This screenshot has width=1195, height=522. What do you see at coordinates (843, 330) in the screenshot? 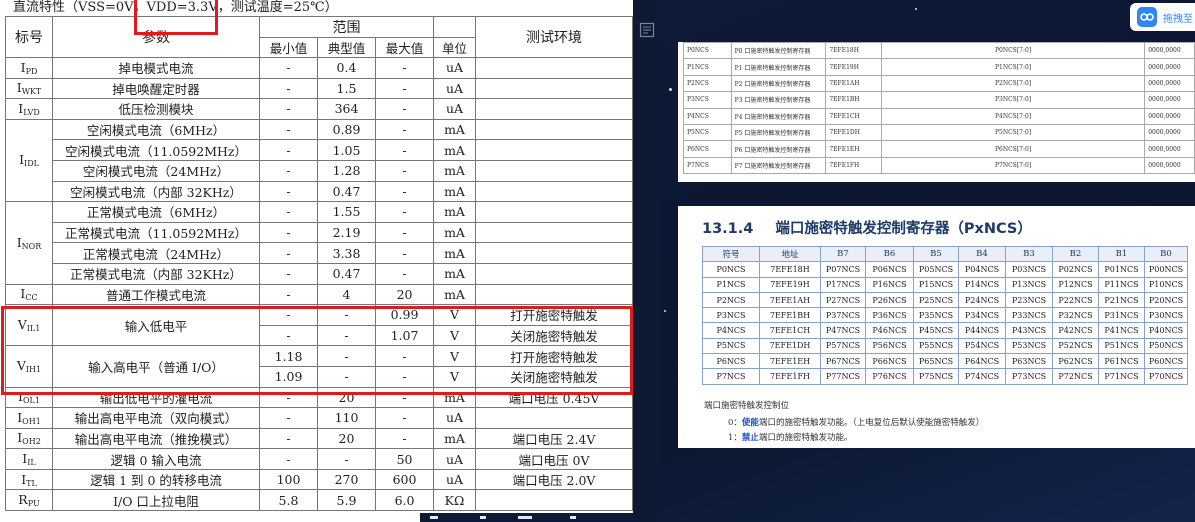
I see `pxncs-cell: P47NCS` at bounding box center [843, 330].